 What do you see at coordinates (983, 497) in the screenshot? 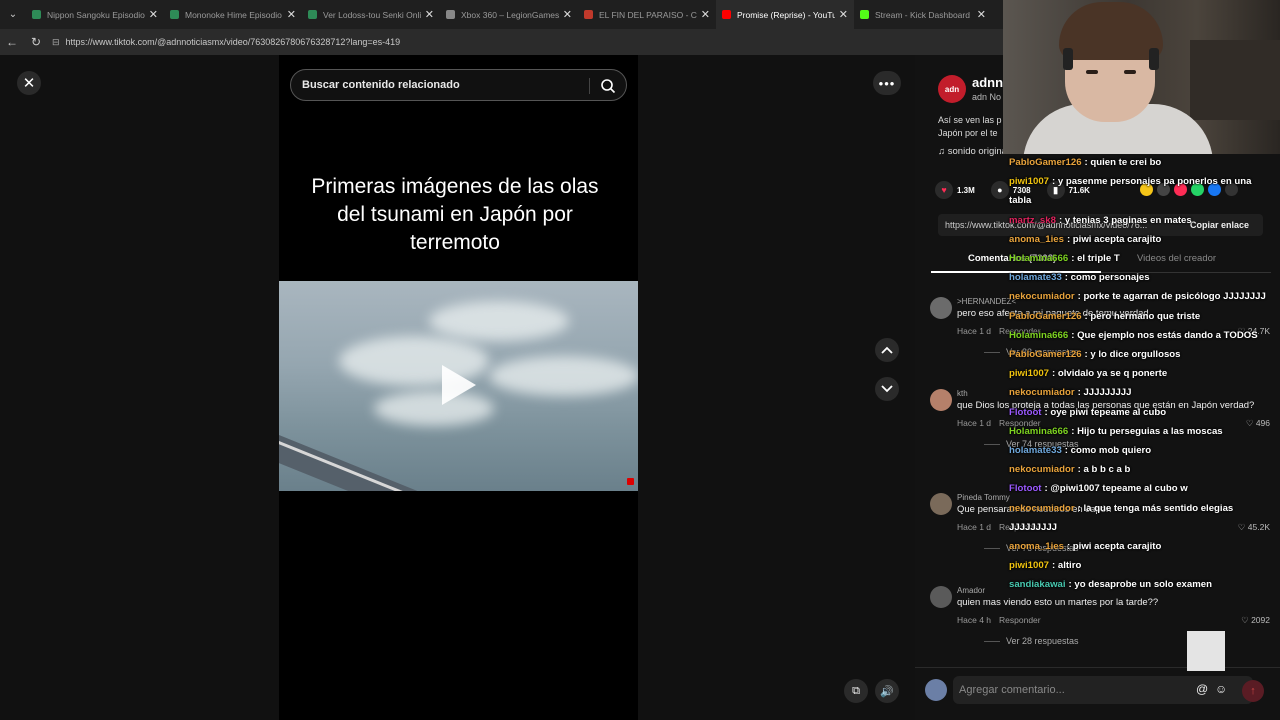
I see `commenter-name: Pineda Tommy` at bounding box center [983, 497].